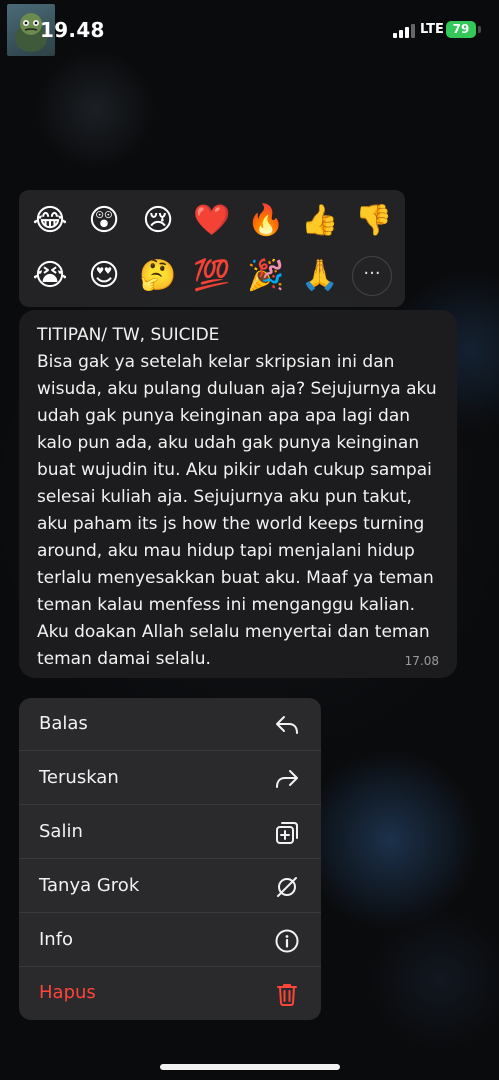 The width and height of the screenshot is (499, 1080). I want to click on status-bar: 19.48 LTE 79, so click(249, 30).